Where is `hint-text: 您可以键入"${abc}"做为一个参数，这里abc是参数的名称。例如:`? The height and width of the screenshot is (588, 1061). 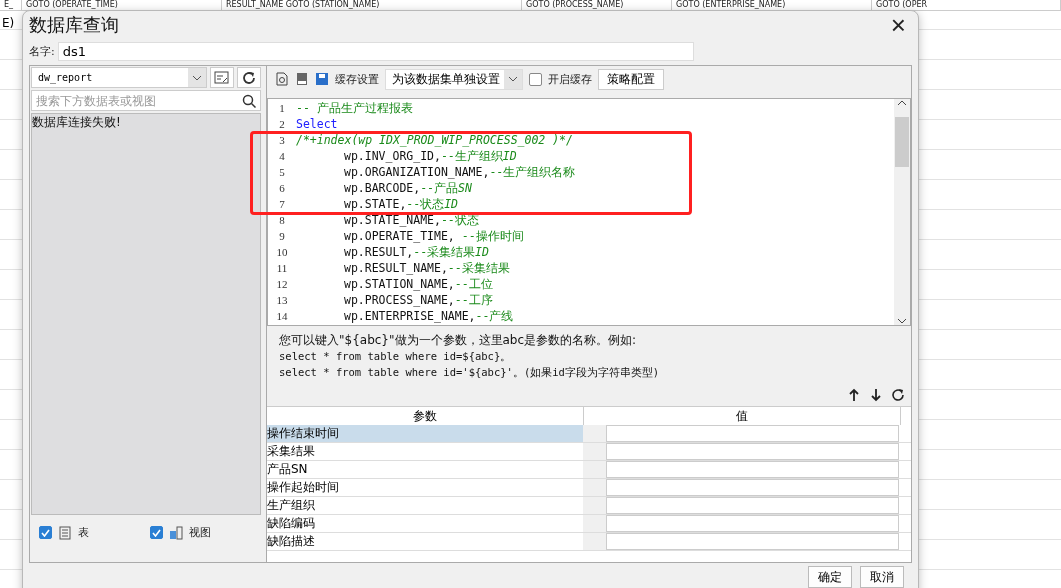
hint-text: 您可以键入"${abc}"做为一个参数，这里abc是参数的名称。例如: is located at coordinates (458, 340).